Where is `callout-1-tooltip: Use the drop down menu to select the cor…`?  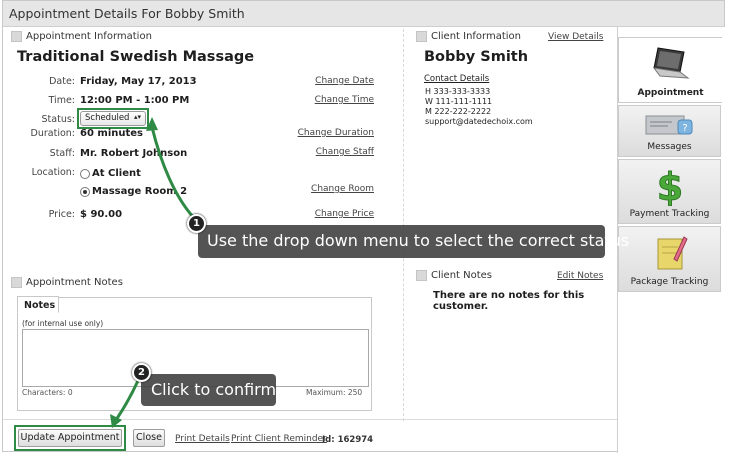
callout-1-tooltip: Use the drop down menu to select the cor… is located at coordinates (413, 241).